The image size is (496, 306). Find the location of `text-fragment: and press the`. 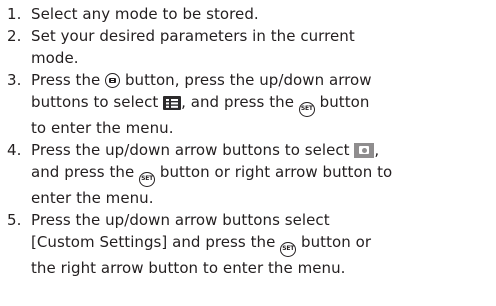

text-fragment: and press the is located at coordinates (85, 172).